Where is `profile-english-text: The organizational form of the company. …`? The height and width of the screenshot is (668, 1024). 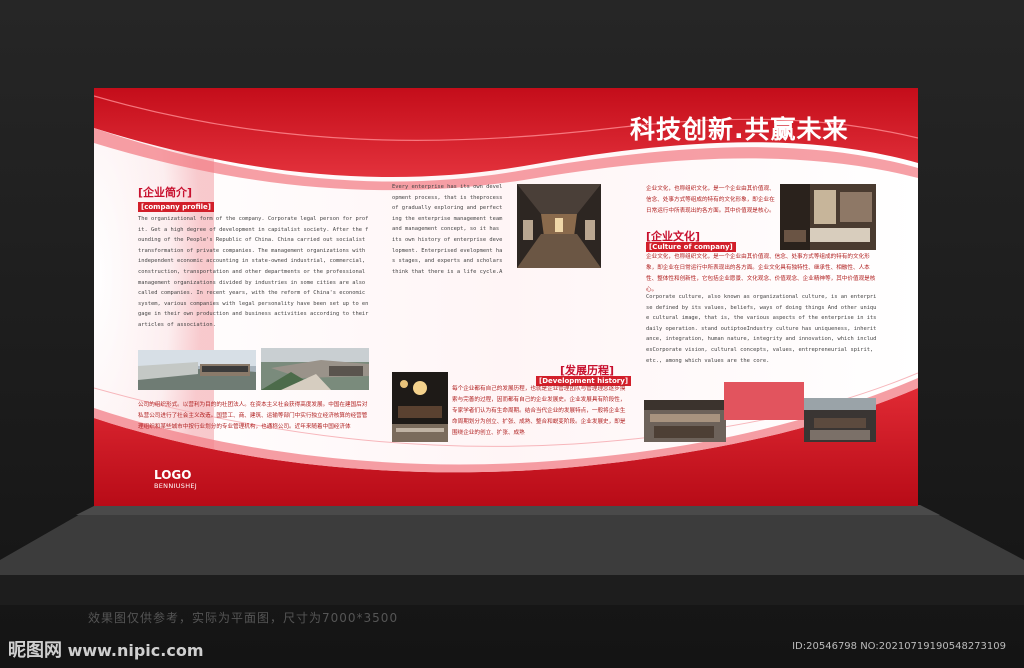 profile-english-text: The organizational form of the company. … is located at coordinates (253, 272).